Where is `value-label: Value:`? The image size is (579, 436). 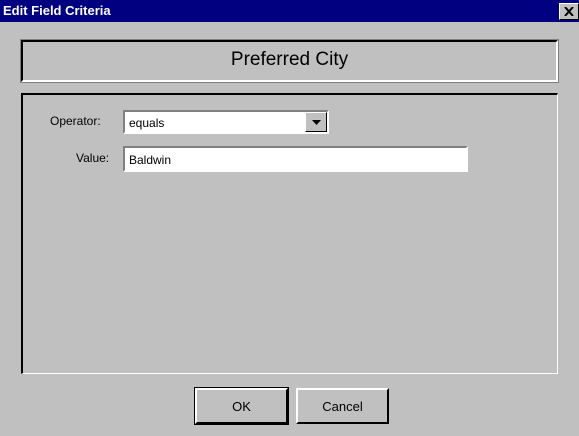
value-label: Value: is located at coordinates (93, 158).